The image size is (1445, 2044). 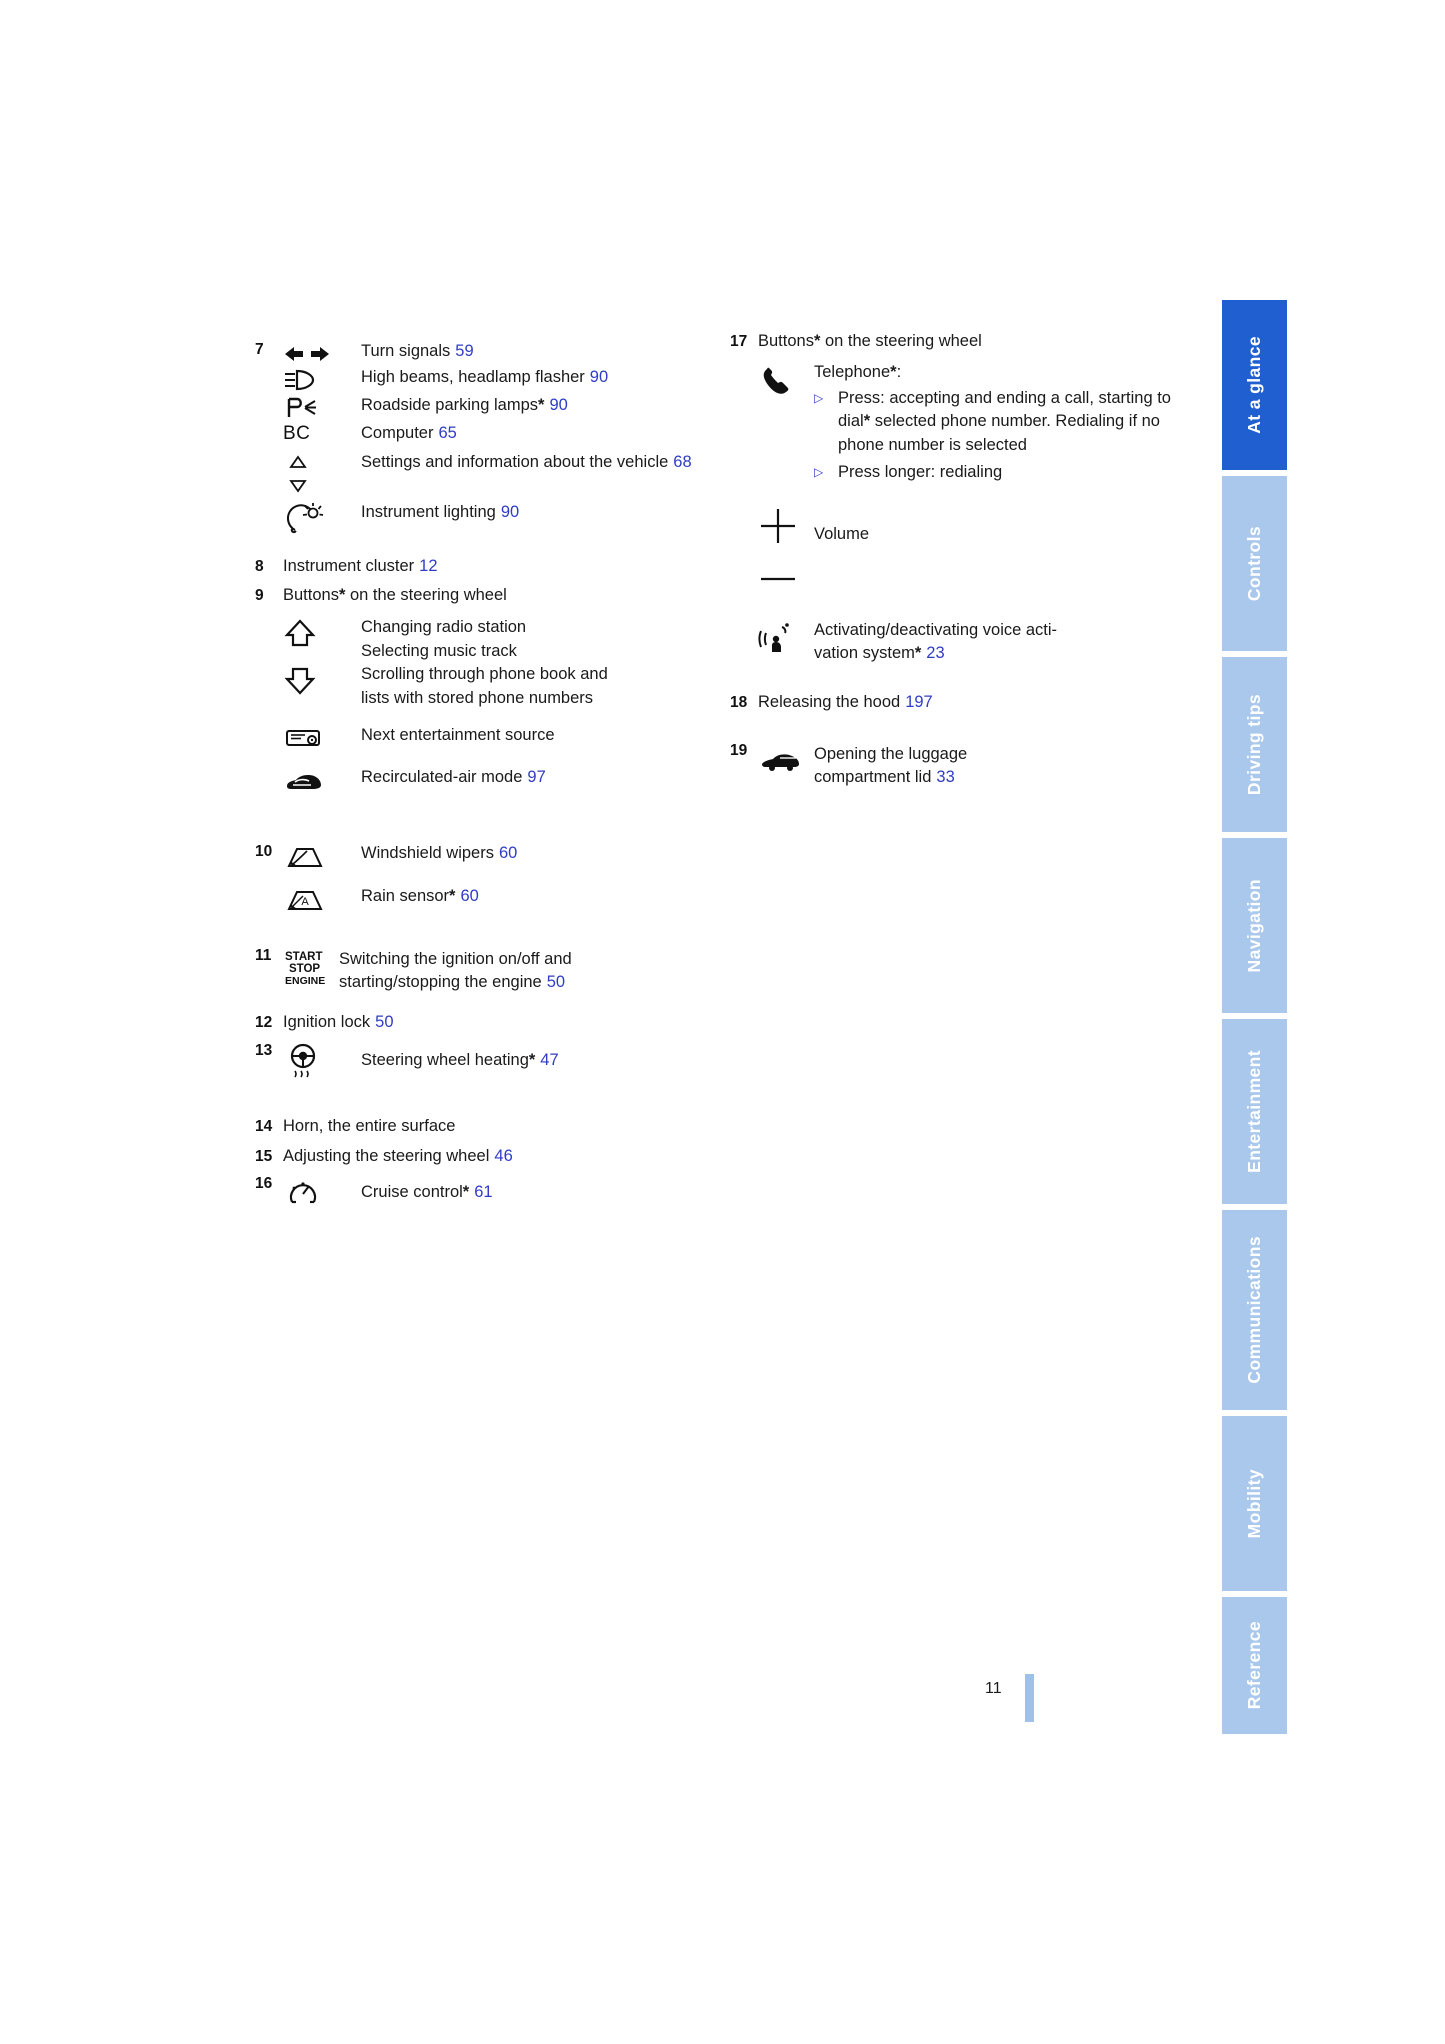 I want to click on bullet-text: Press longer: redialing, so click(x=920, y=472).